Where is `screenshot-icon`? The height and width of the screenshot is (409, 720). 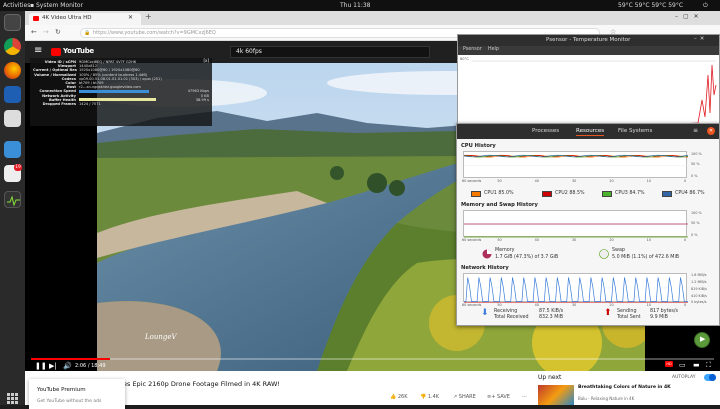 screenshot-icon is located at coordinates (12, 149).